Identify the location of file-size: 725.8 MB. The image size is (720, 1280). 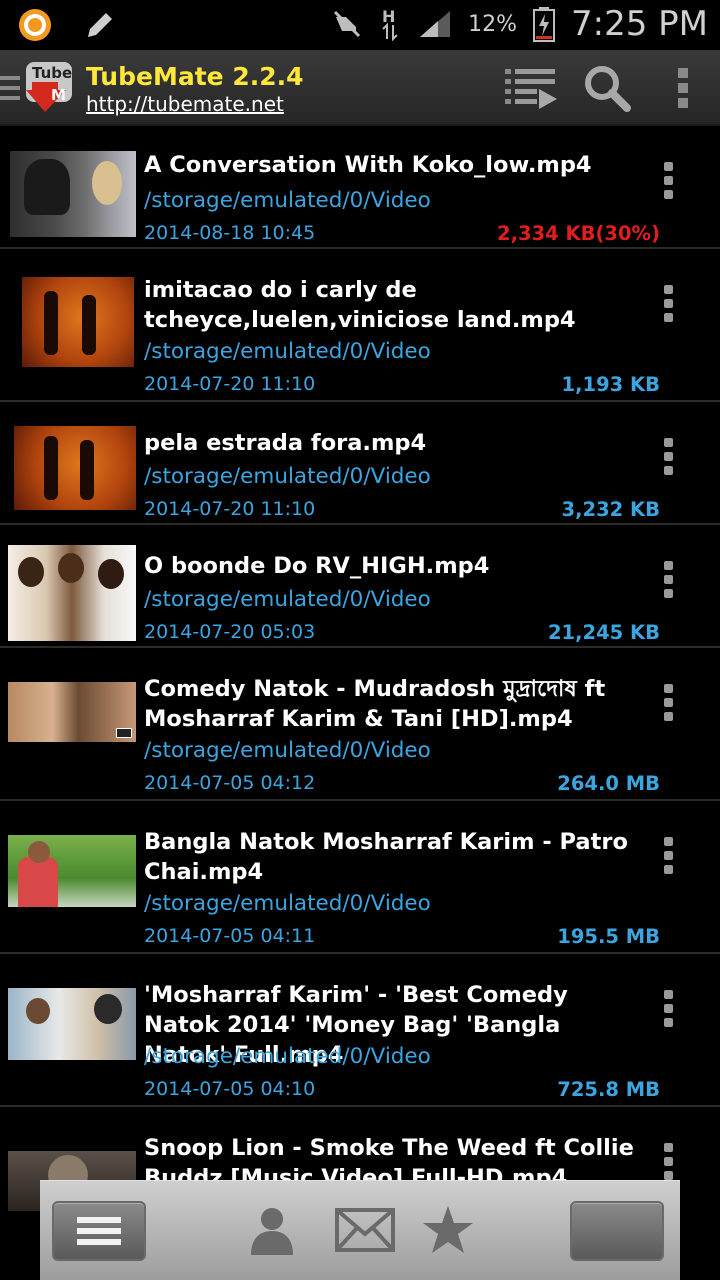
(608, 1089).